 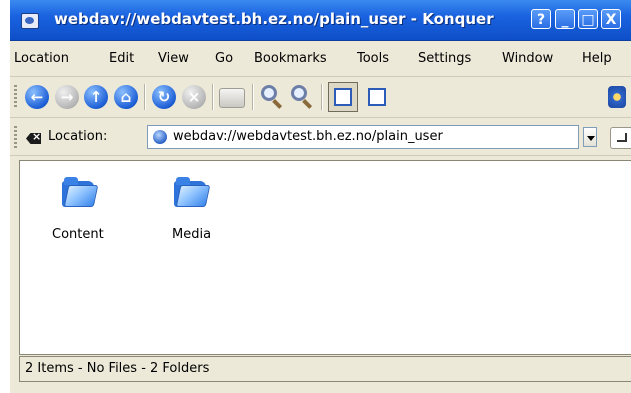 I want to click on menu-window: Window, so click(x=527, y=58).